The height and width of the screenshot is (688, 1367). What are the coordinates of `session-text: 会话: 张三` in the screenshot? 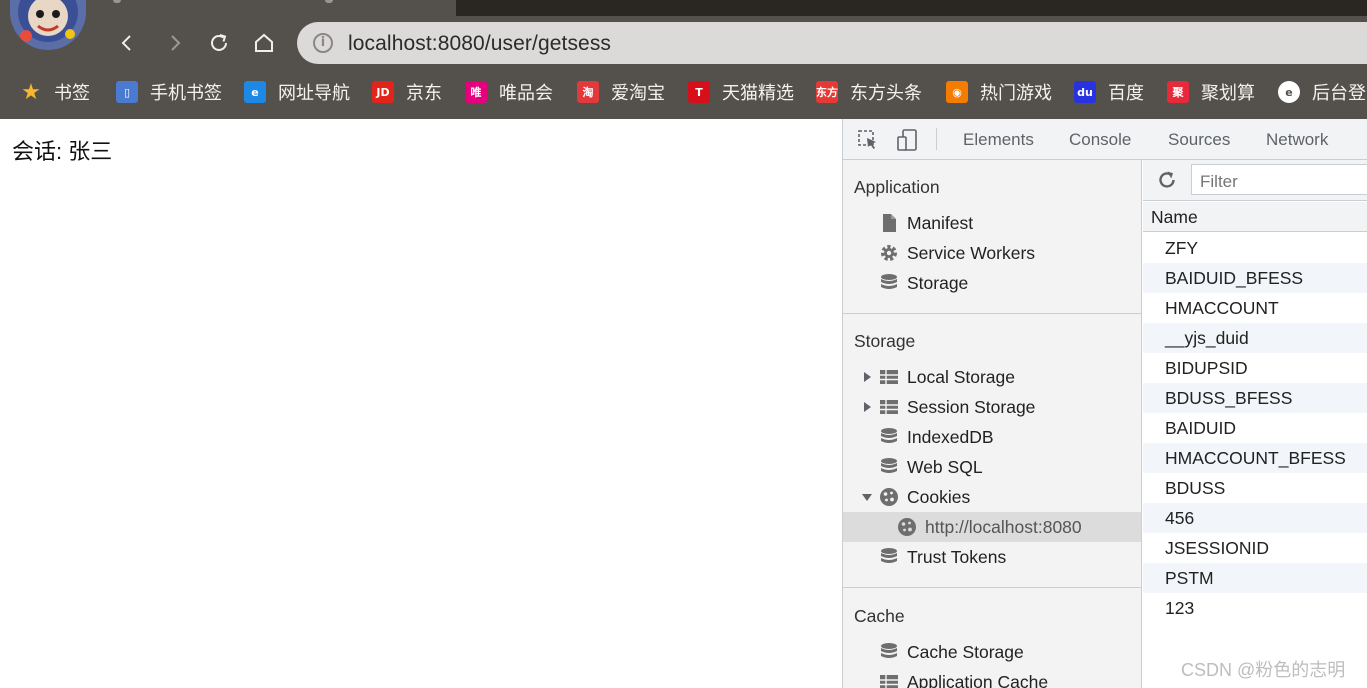 It's located at (62, 151).